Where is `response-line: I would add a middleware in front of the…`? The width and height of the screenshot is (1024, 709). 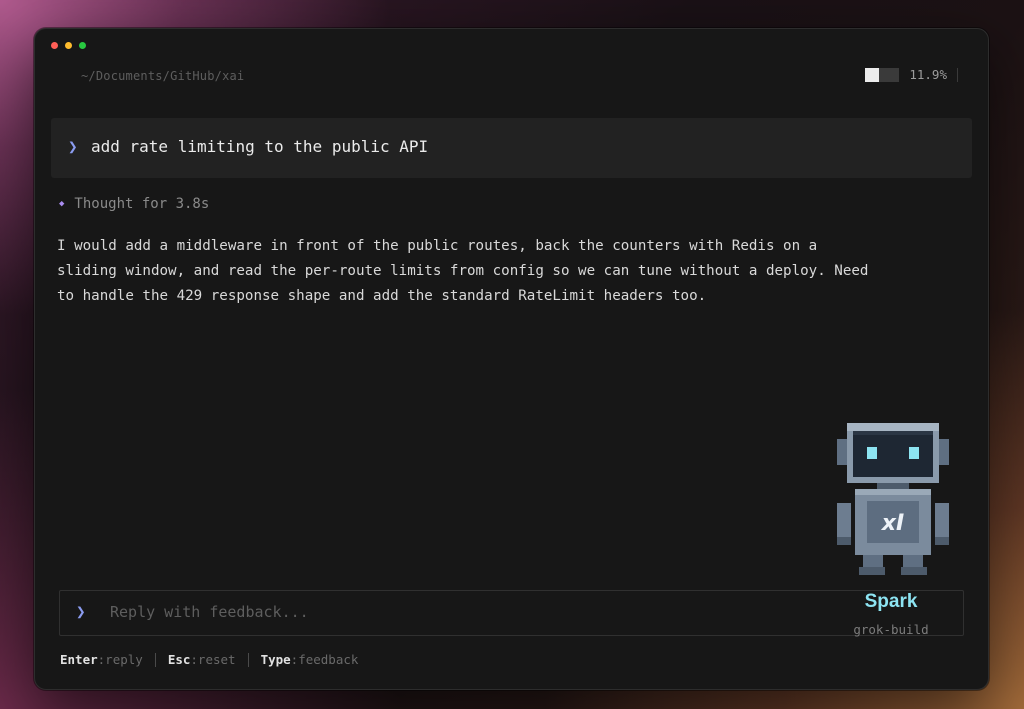
response-line: I would add a middleware in front of the… is located at coordinates (437, 246).